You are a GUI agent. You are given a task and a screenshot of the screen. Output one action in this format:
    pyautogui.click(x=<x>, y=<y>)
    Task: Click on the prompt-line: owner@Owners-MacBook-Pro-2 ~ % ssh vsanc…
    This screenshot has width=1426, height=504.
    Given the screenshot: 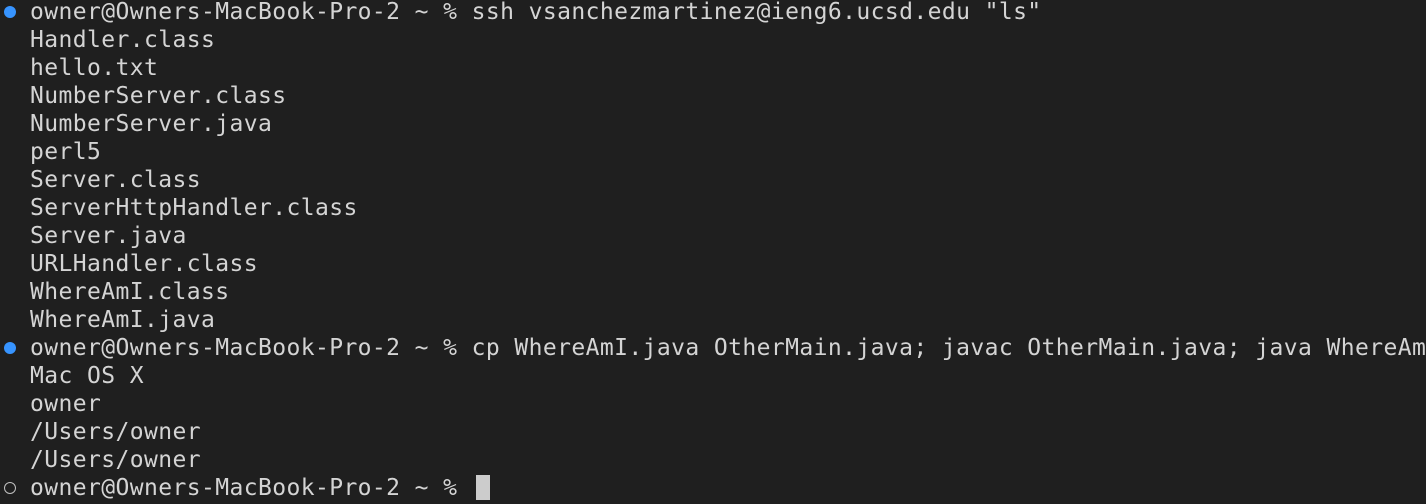 What is the action you would take?
    pyautogui.click(x=536, y=13)
    